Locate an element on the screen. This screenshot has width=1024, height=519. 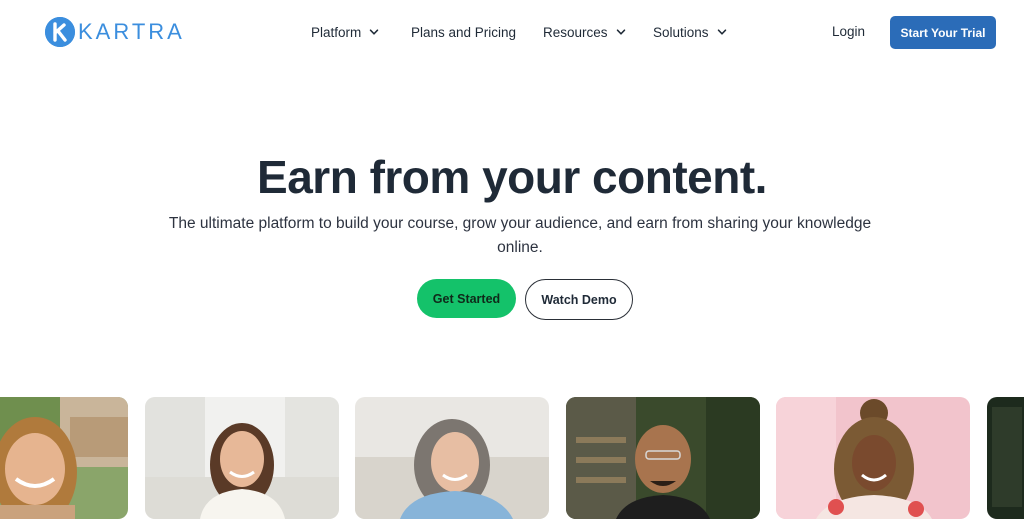
hero-title: Earn from your content. is located at coordinates (512, 177).